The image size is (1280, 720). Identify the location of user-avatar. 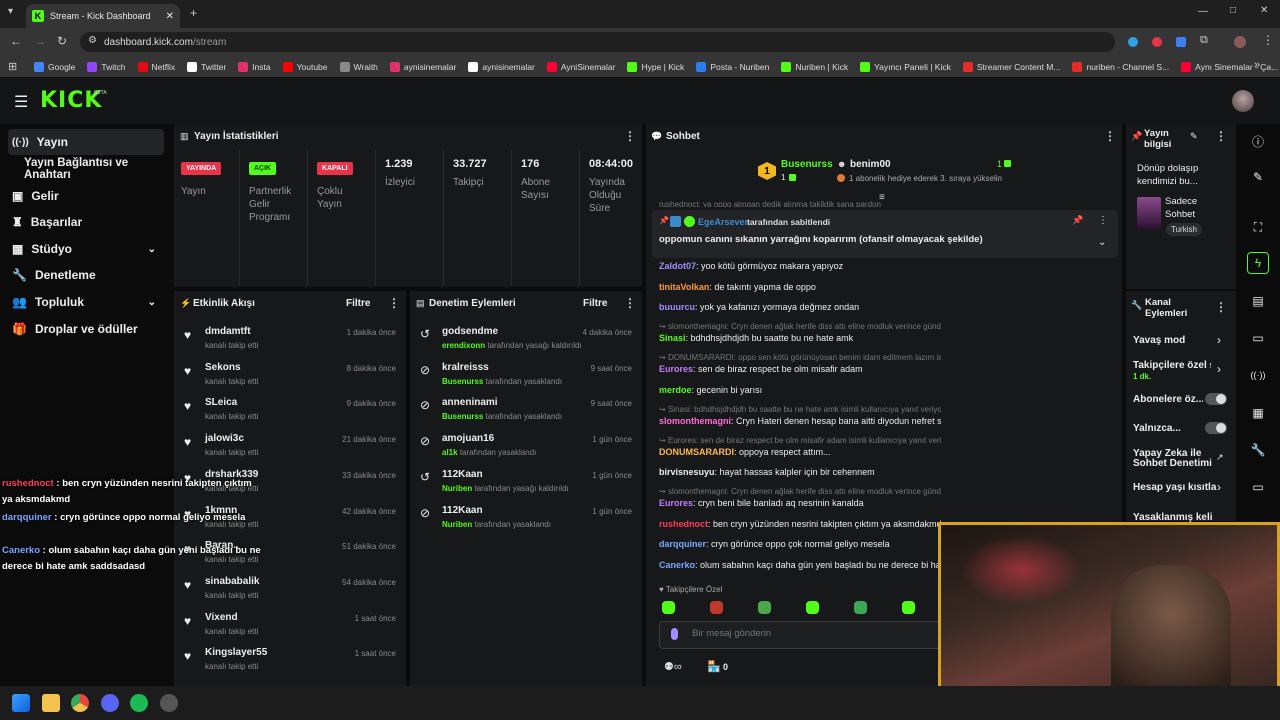
(1243, 101).